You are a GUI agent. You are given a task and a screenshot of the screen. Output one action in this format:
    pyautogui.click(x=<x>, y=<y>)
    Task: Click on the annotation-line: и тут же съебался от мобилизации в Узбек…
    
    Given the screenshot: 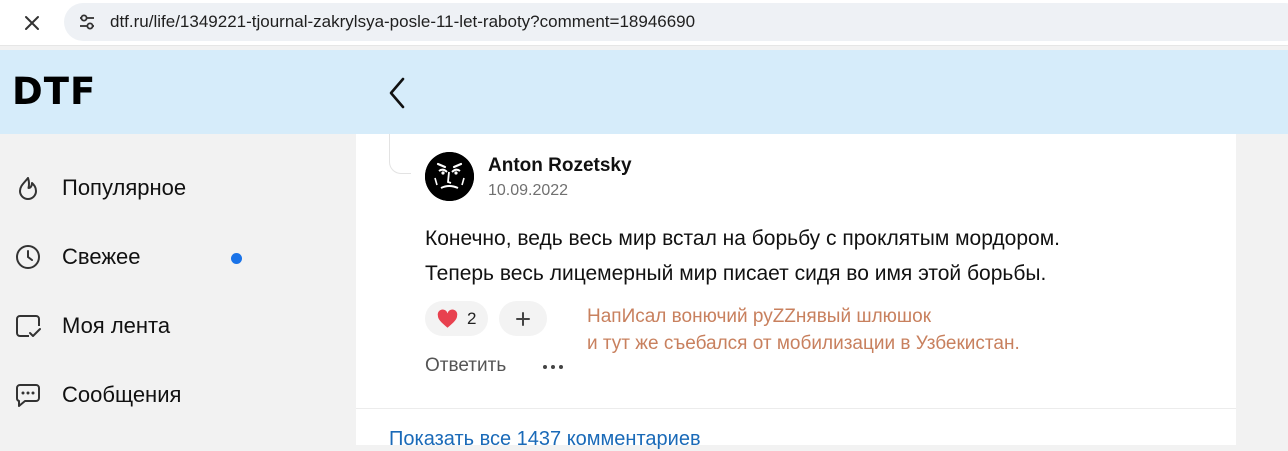 What is the action you would take?
    pyautogui.click(x=803, y=343)
    